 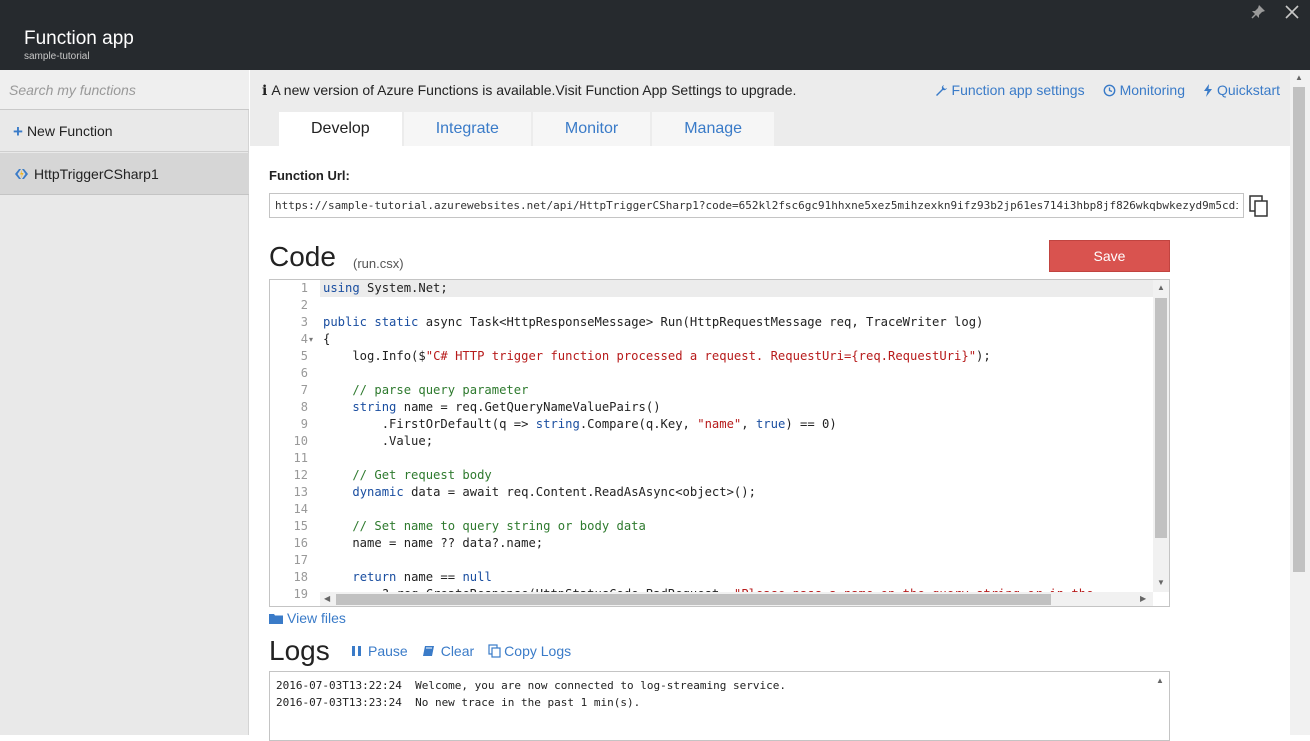 I want to click on line-number: 5, so click(x=304, y=356).